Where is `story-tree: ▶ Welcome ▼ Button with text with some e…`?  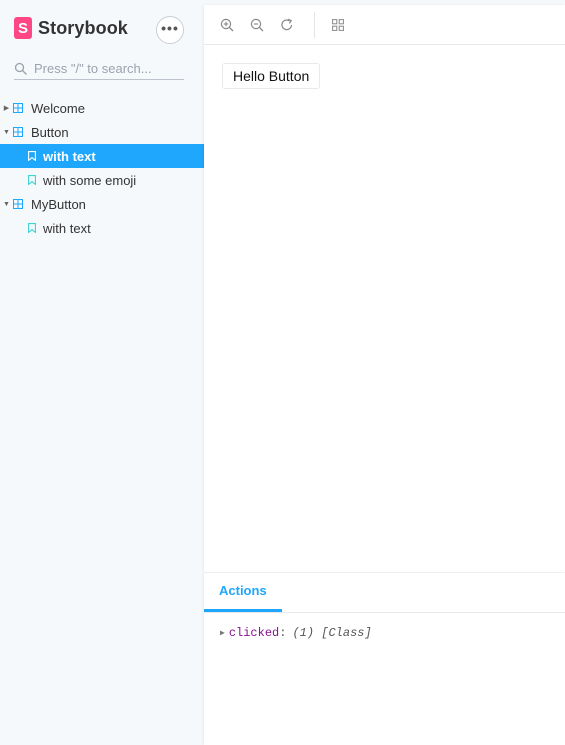 story-tree: ▶ Welcome ▼ Button with text with some e… is located at coordinates (102, 168).